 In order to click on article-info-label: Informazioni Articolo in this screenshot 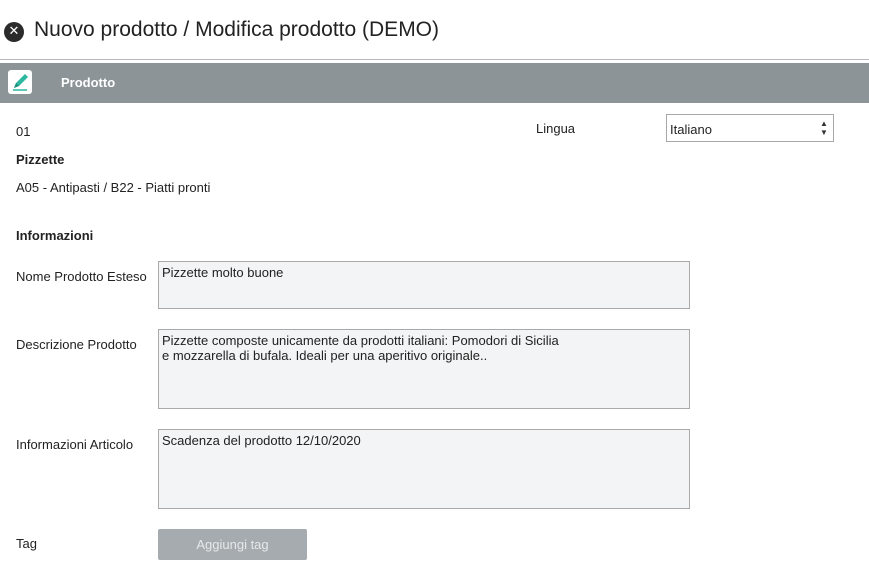, I will do `click(75, 444)`.